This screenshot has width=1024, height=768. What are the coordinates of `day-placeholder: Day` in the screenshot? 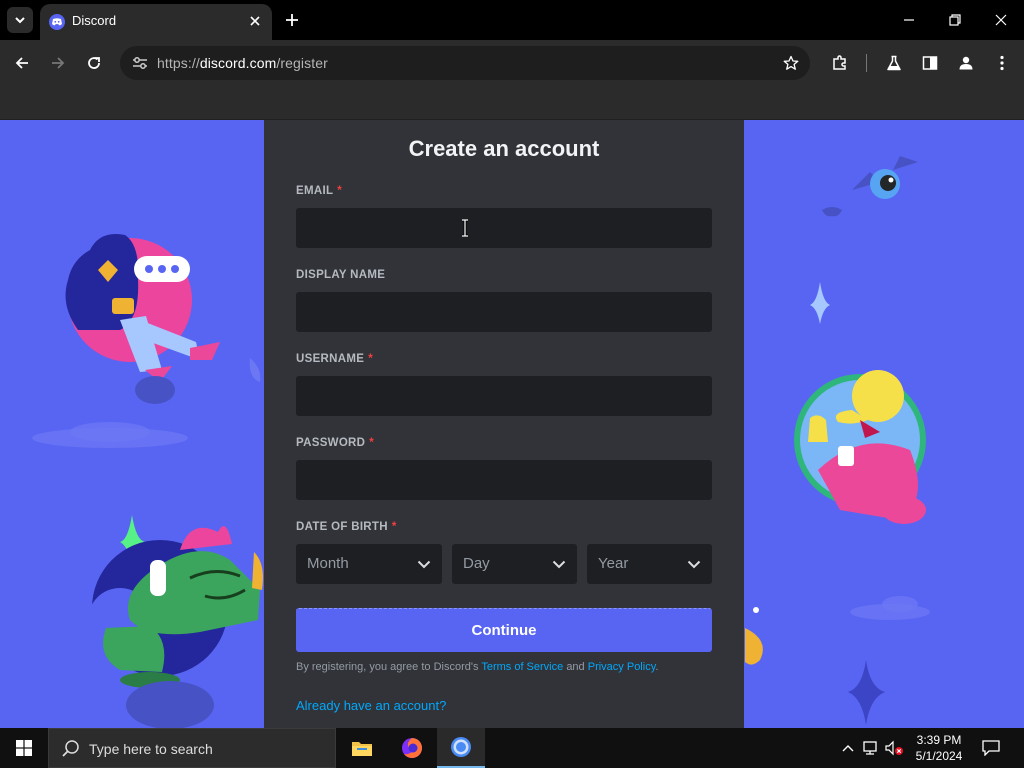 It's located at (476, 563).